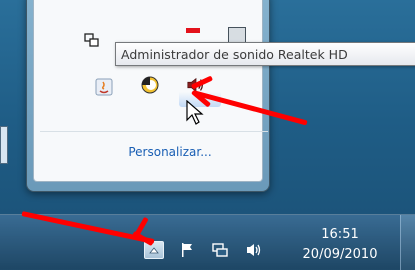 This screenshot has width=415, height=270. I want to click on dark-app-icon, so click(237, 35).